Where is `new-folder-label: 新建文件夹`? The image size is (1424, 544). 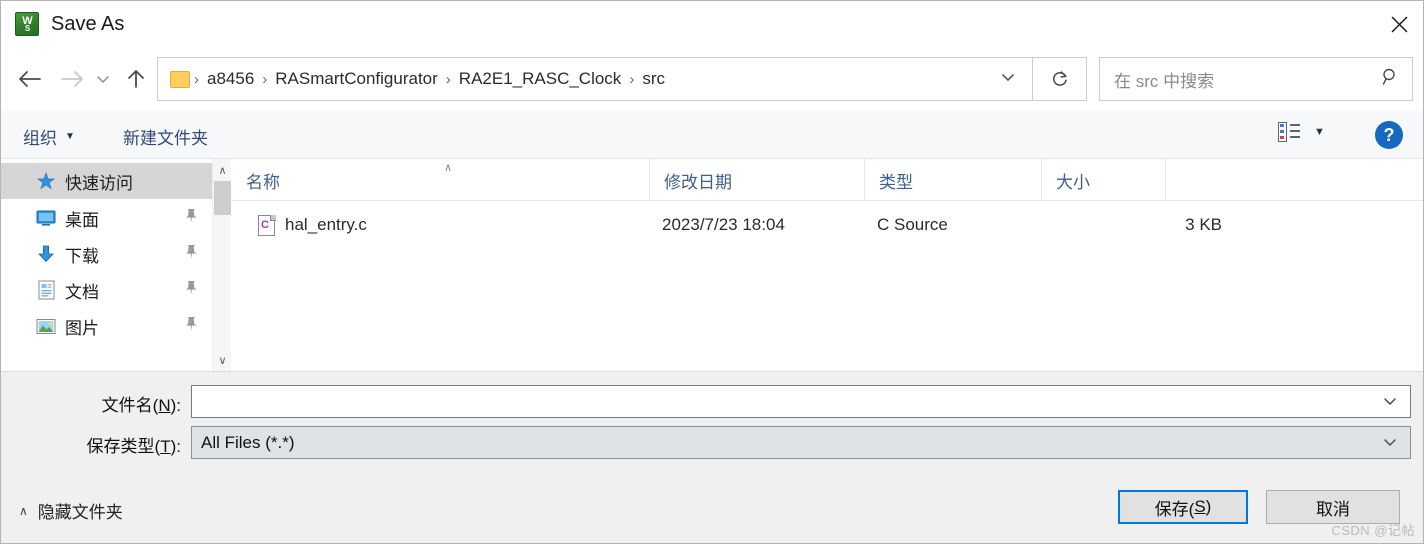 new-folder-label: 新建文件夹 is located at coordinates (165, 138).